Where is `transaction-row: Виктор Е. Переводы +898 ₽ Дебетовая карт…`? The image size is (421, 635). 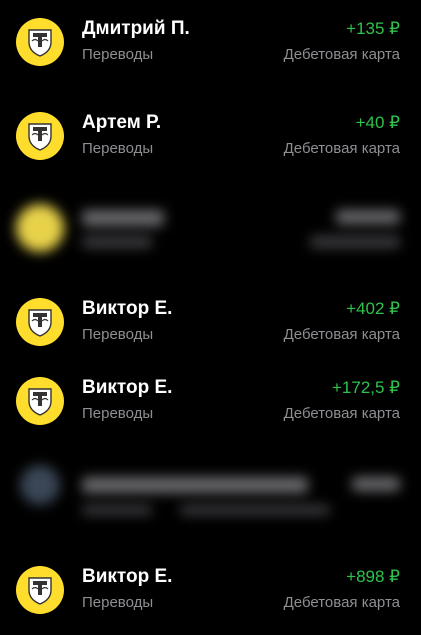
transaction-row: Виктор Е. Переводы +898 ₽ Дебетовая карт… is located at coordinates (210, 590).